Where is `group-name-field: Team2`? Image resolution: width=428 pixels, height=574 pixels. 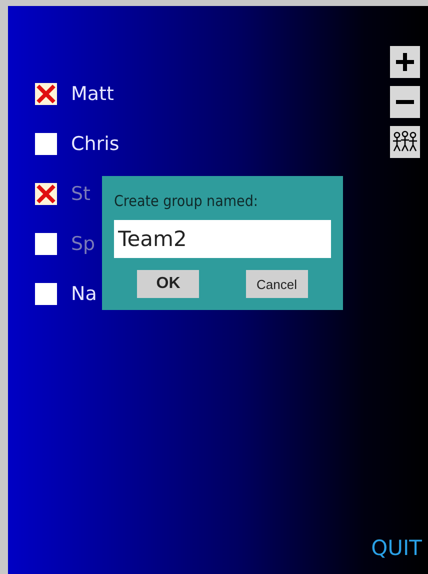 group-name-field: Team2 is located at coordinates (222, 239).